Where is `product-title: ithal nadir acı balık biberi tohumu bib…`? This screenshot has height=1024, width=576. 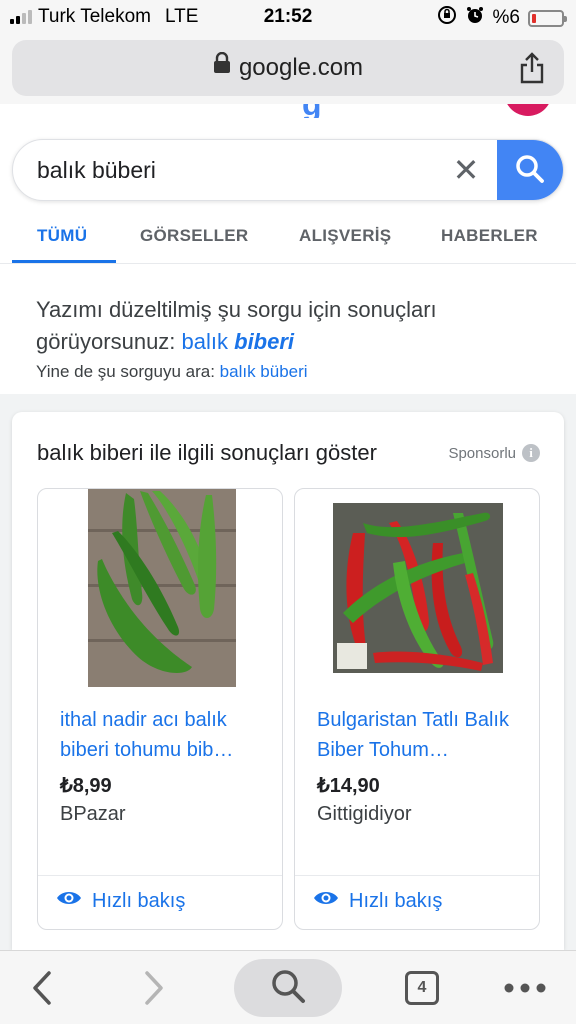 product-title: ithal nadir acı balık biberi tohumu bib… is located at coordinates (165, 735).